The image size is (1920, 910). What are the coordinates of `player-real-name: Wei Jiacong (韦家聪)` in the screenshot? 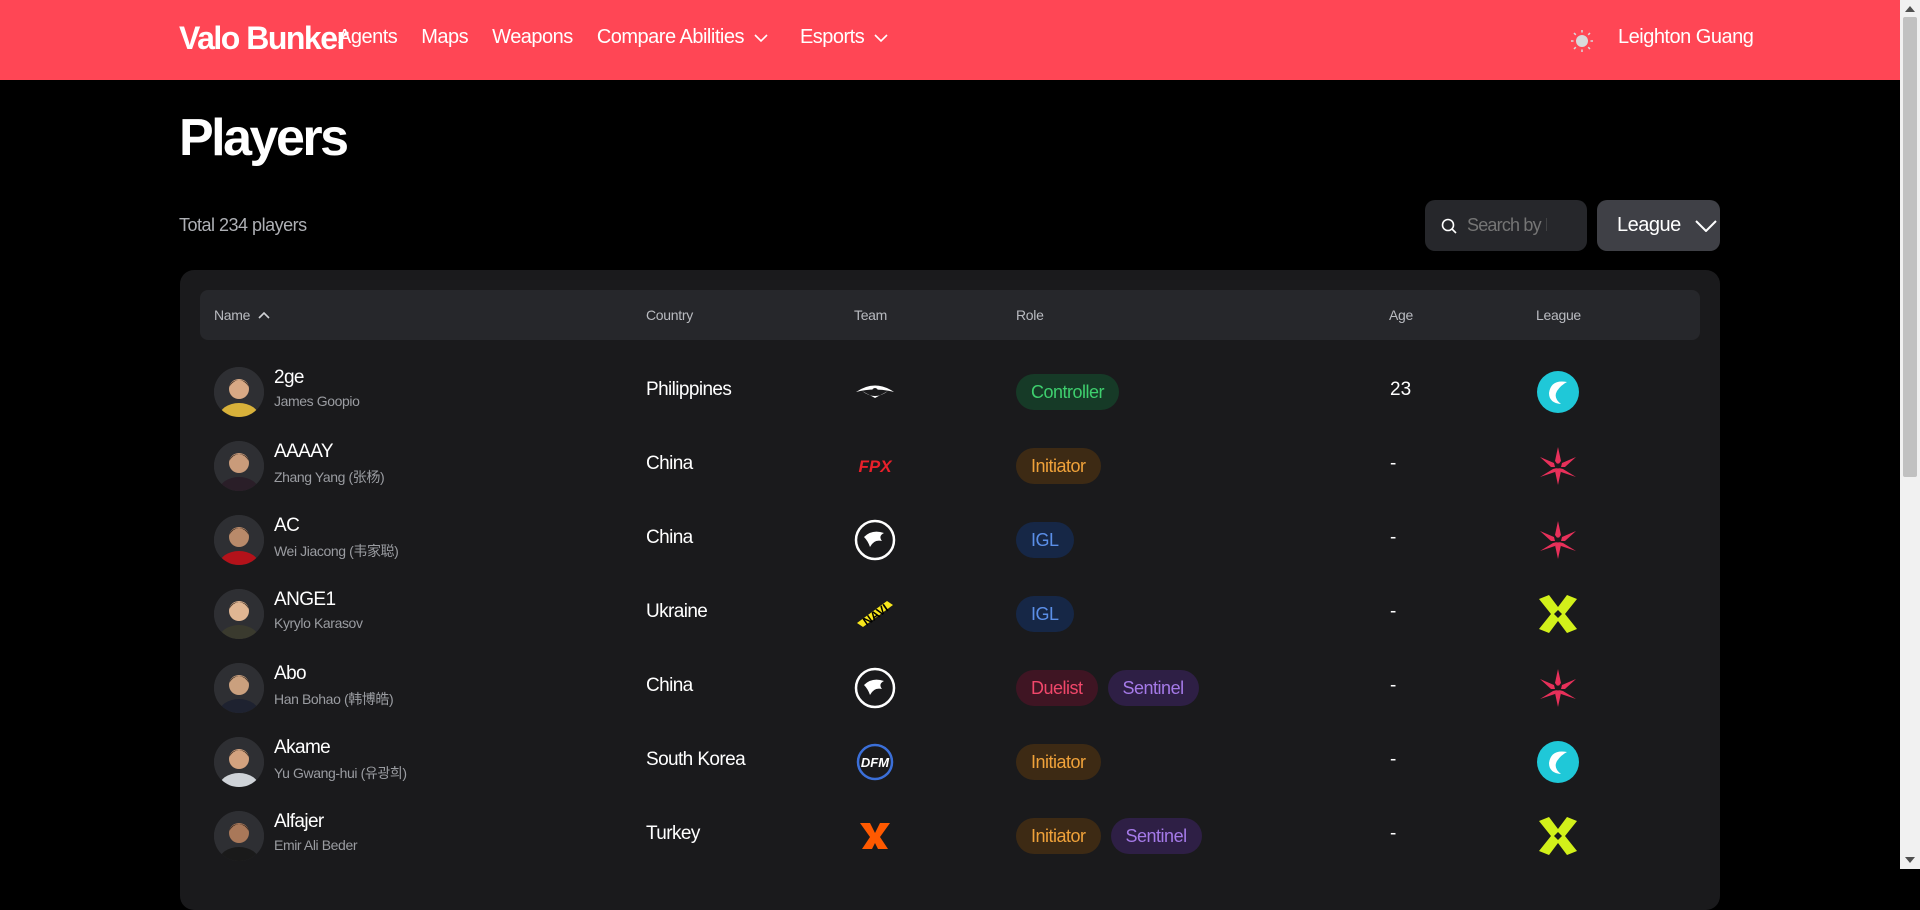 It's located at (336, 551).